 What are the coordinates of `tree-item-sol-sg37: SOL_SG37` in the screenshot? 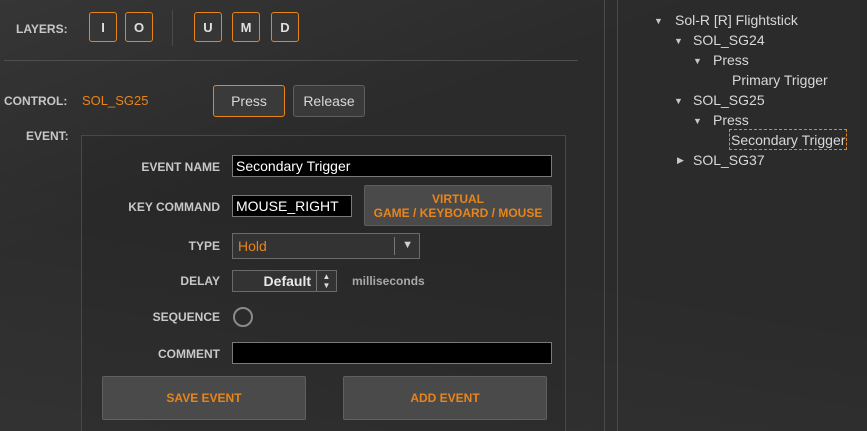 It's located at (729, 160).